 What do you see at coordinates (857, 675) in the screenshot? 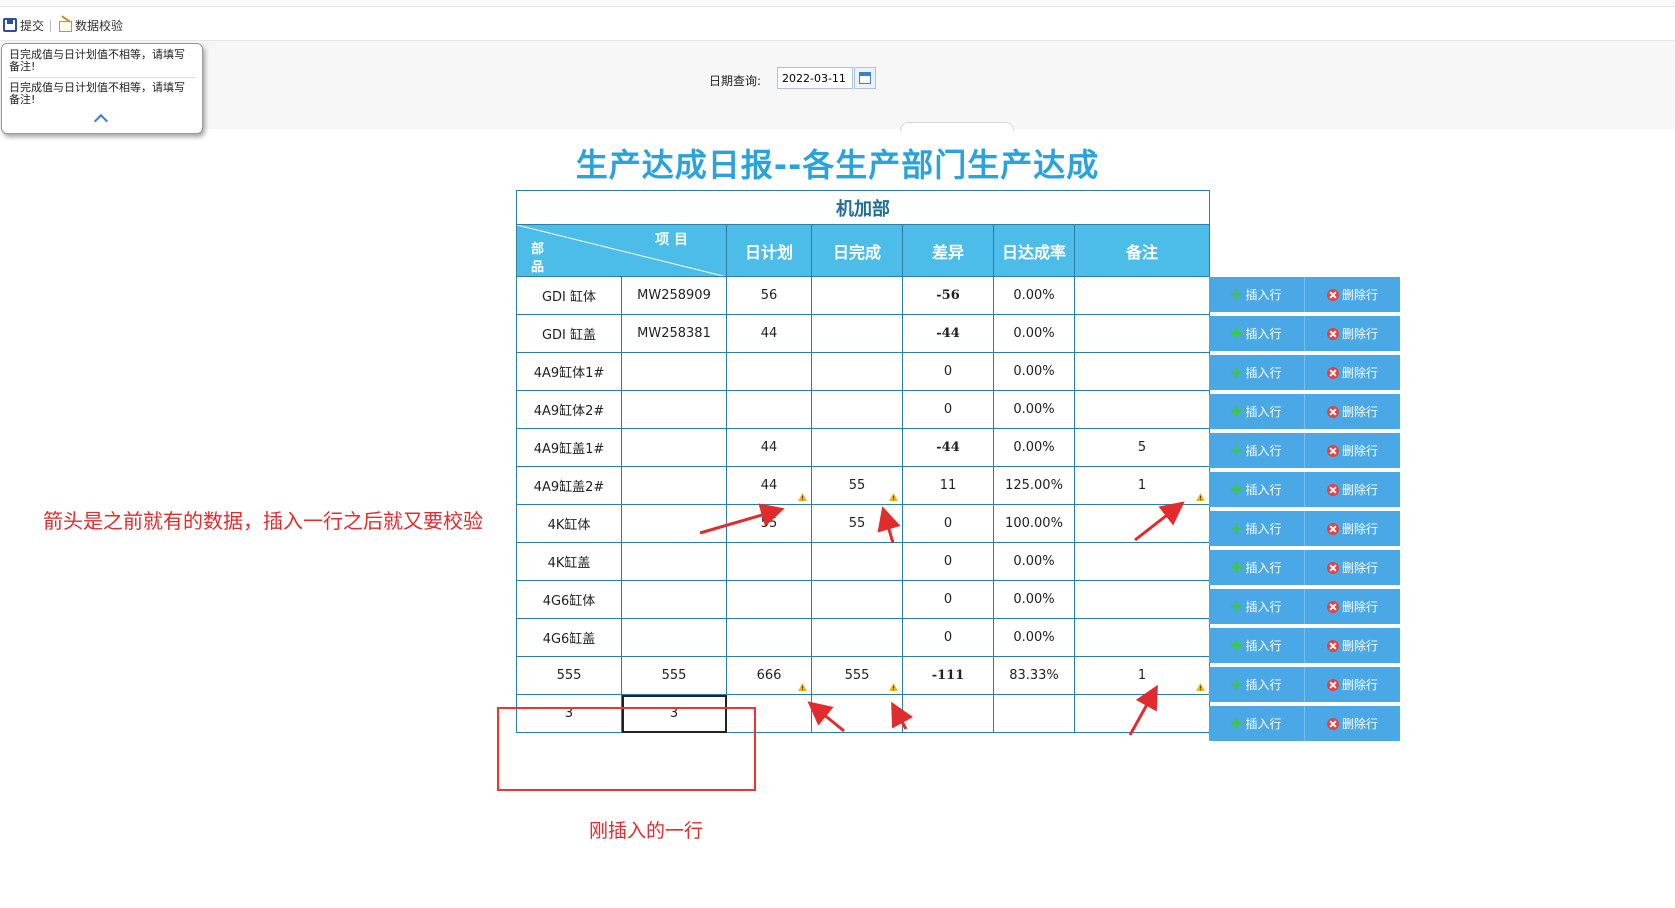
I see `done-value: 555` at bounding box center [857, 675].